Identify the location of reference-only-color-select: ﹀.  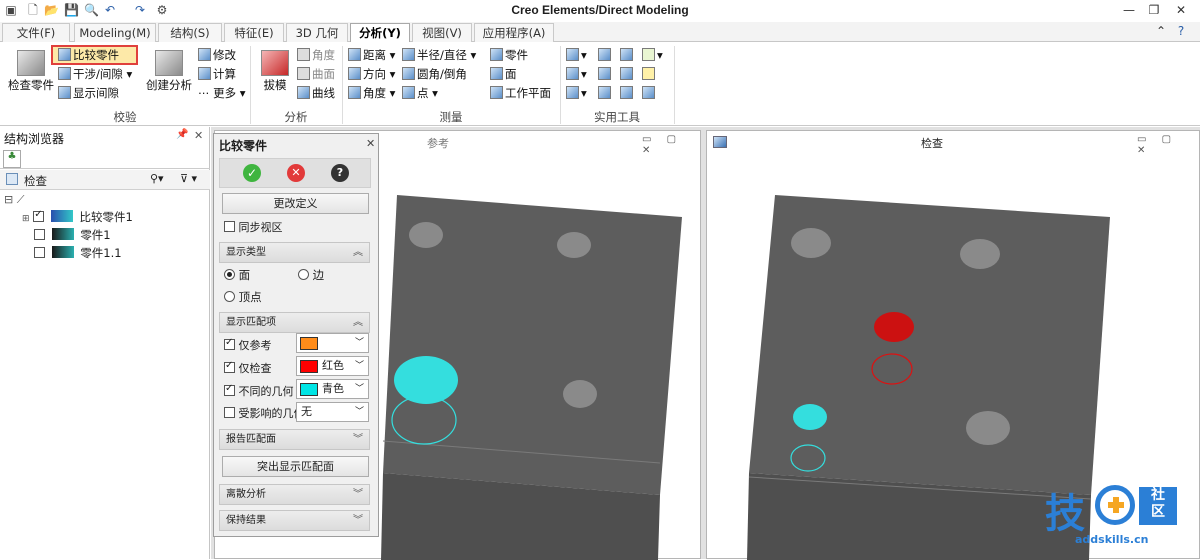
(332, 343).